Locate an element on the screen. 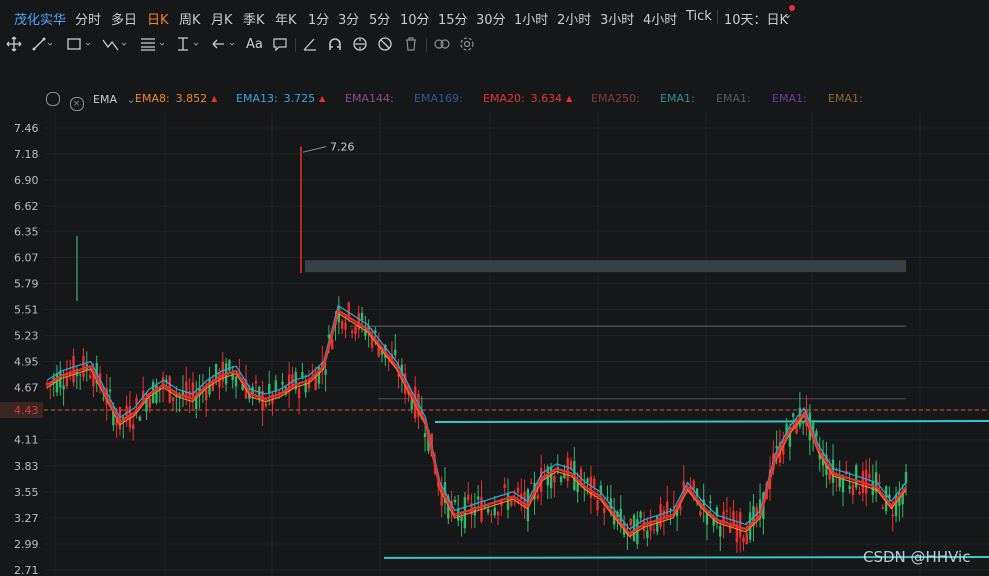 This screenshot has height=576, width=989. crosshair-move-icon is located at coordinates (14, 44).